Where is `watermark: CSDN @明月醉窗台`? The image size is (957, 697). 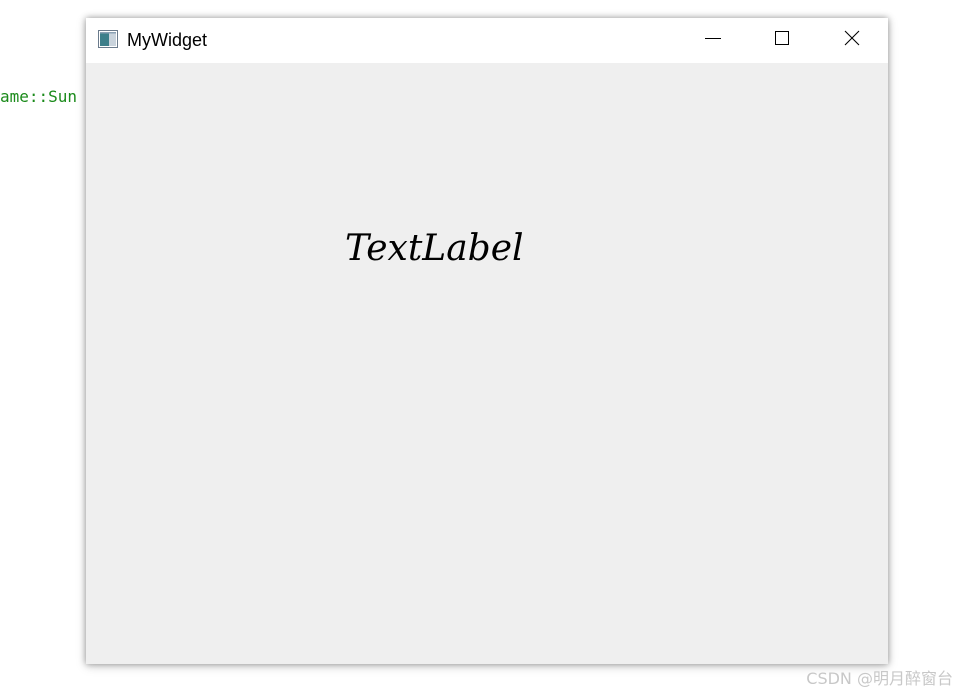 watermark: CSDN @明月醉窗台 is located at coordinates (879, 678).